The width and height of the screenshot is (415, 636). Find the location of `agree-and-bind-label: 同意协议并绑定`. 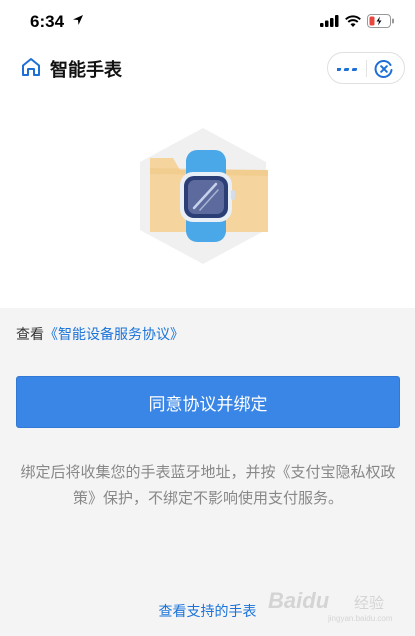

agree-and-bind-label: 同意协议并绑定 is located at coordinates (208, 404).